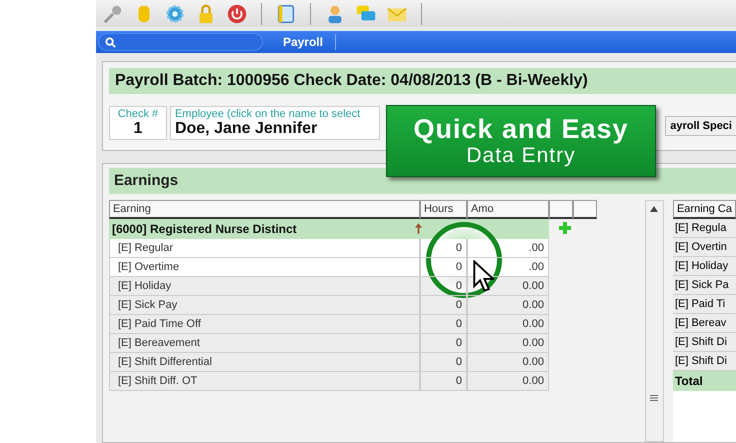 The image size is (736, 443). What do you see at coordinates (654, 321) in the screenshot?
I see `scrollbar` at bounding box center [654, 321].